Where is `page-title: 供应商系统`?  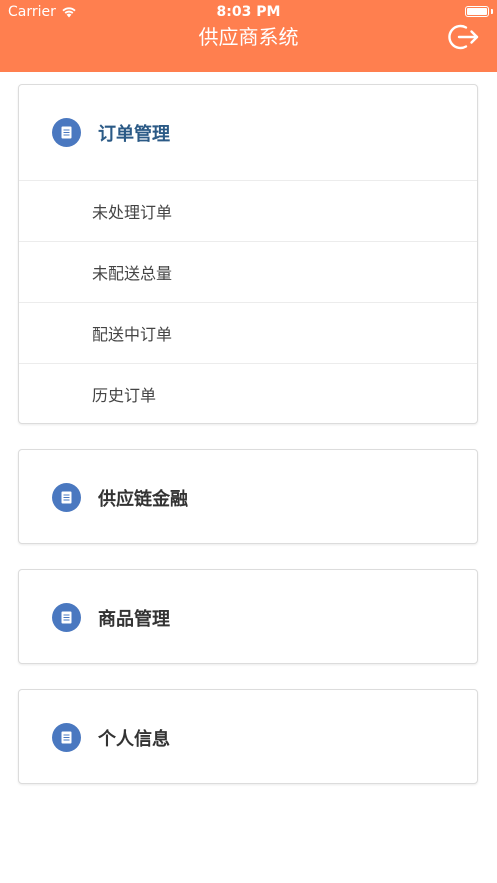
page-title: 供应商系统 is located at coordinates (248, 37).